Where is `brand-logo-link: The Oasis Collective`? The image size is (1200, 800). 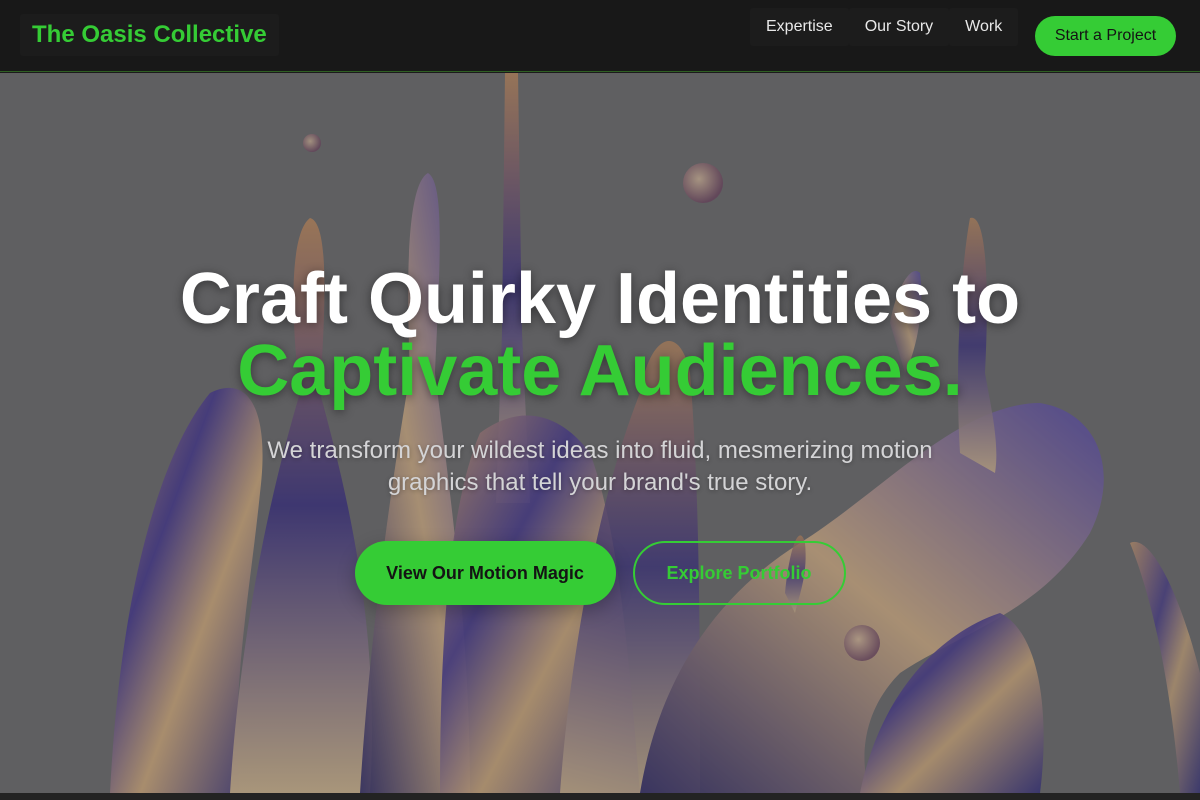
brand-logo-link: The Oasis Collective is located at coordinates (149, 35).